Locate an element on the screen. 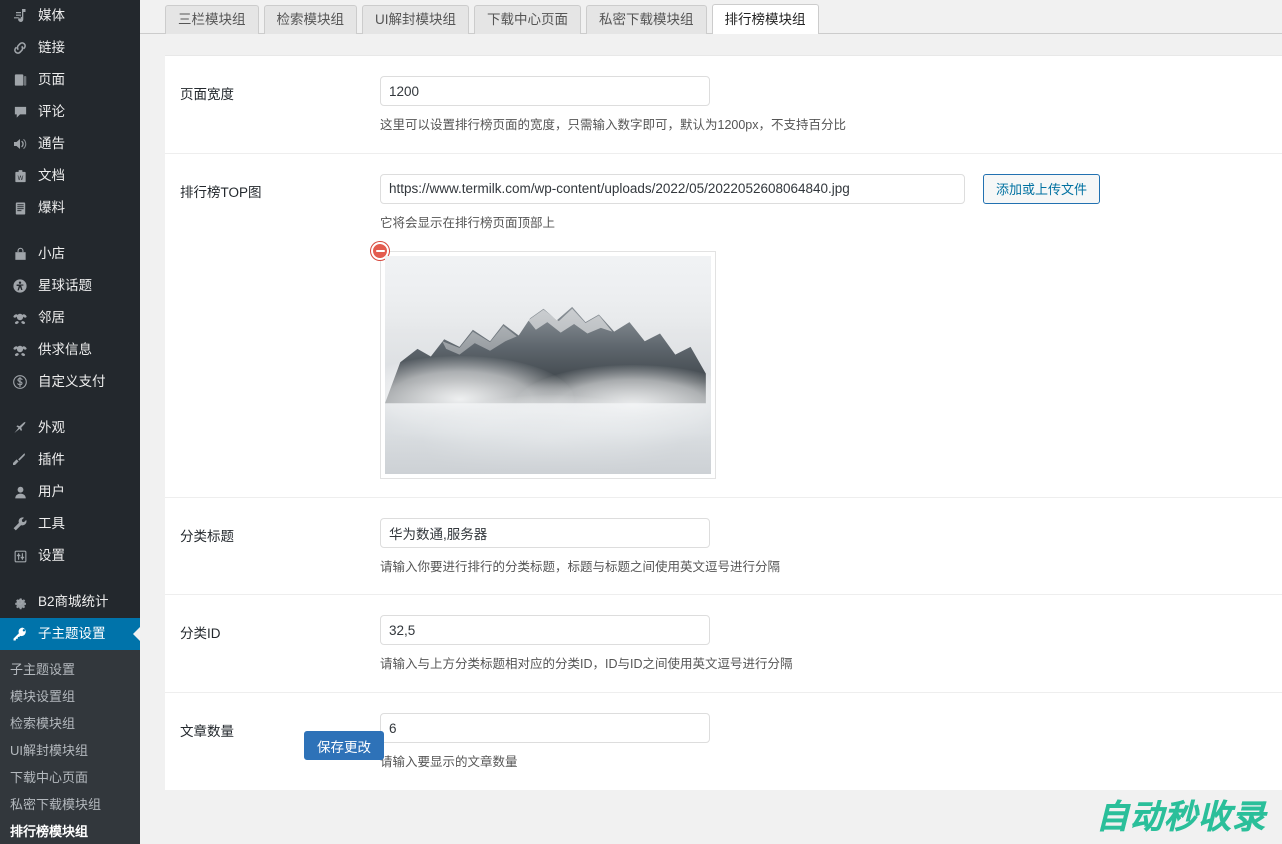  sidebar-item-pages: 页面 is located at coordinates (70, 80).